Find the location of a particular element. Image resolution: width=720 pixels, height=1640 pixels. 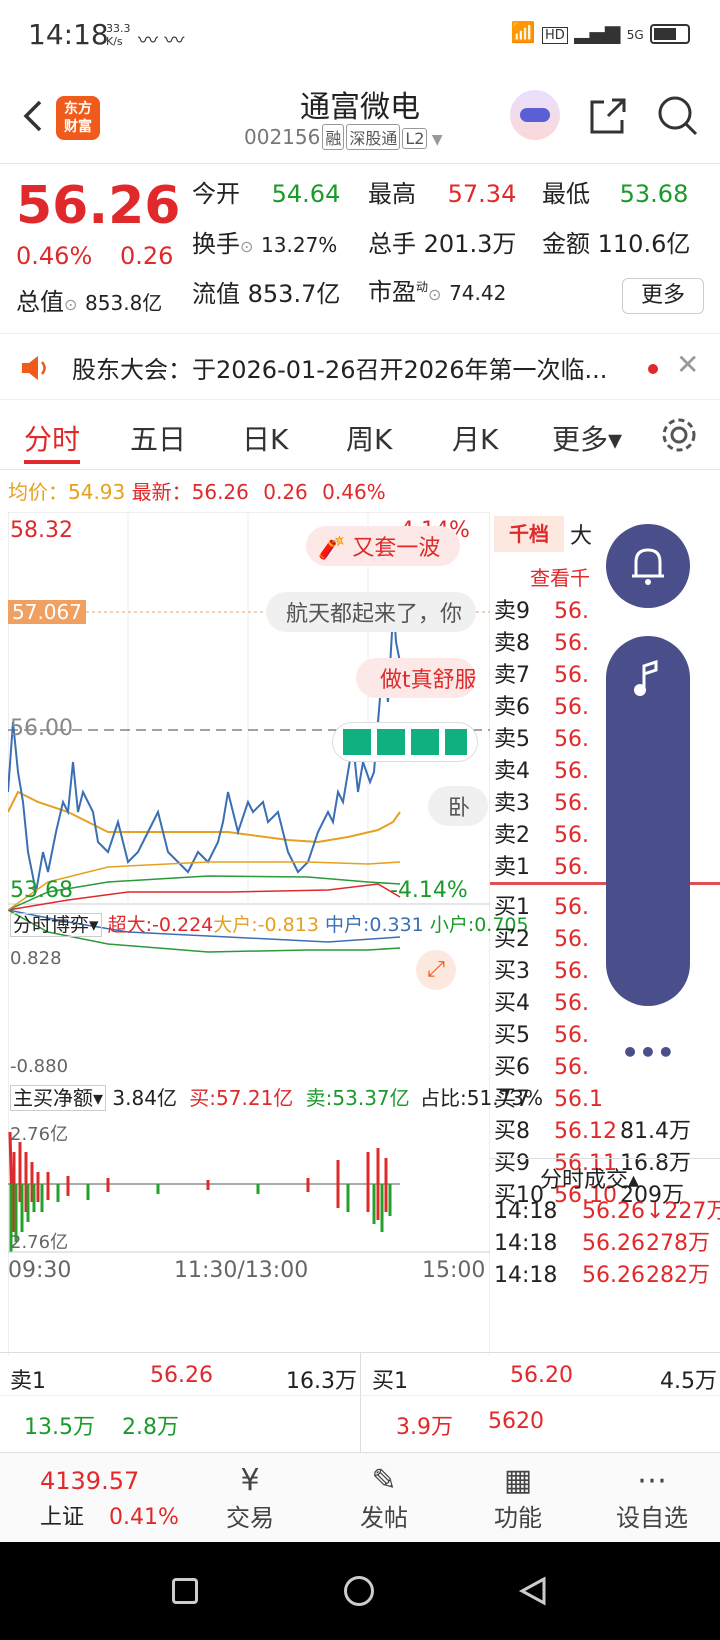

5g-icon: 5G is located at coordinates (635, 35).